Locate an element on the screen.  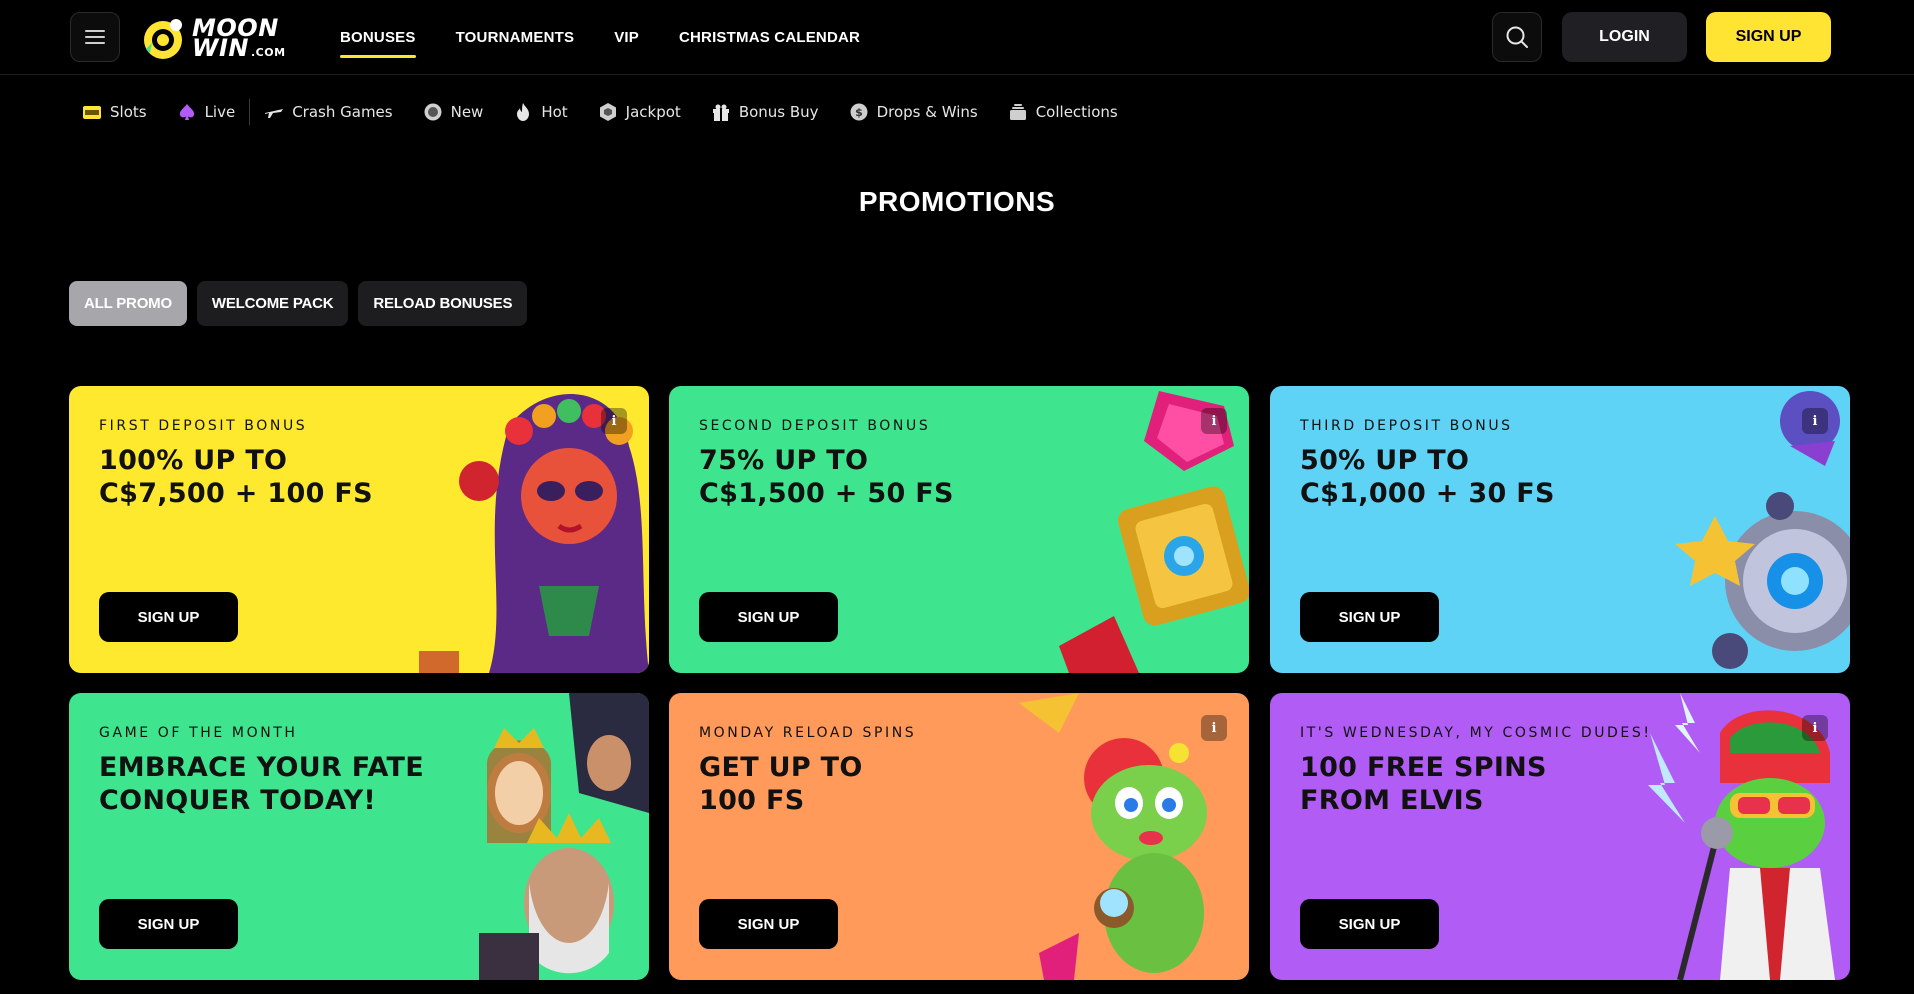
category-drops-wins: $ Drops & Wins is located at coordinates (913, 112).